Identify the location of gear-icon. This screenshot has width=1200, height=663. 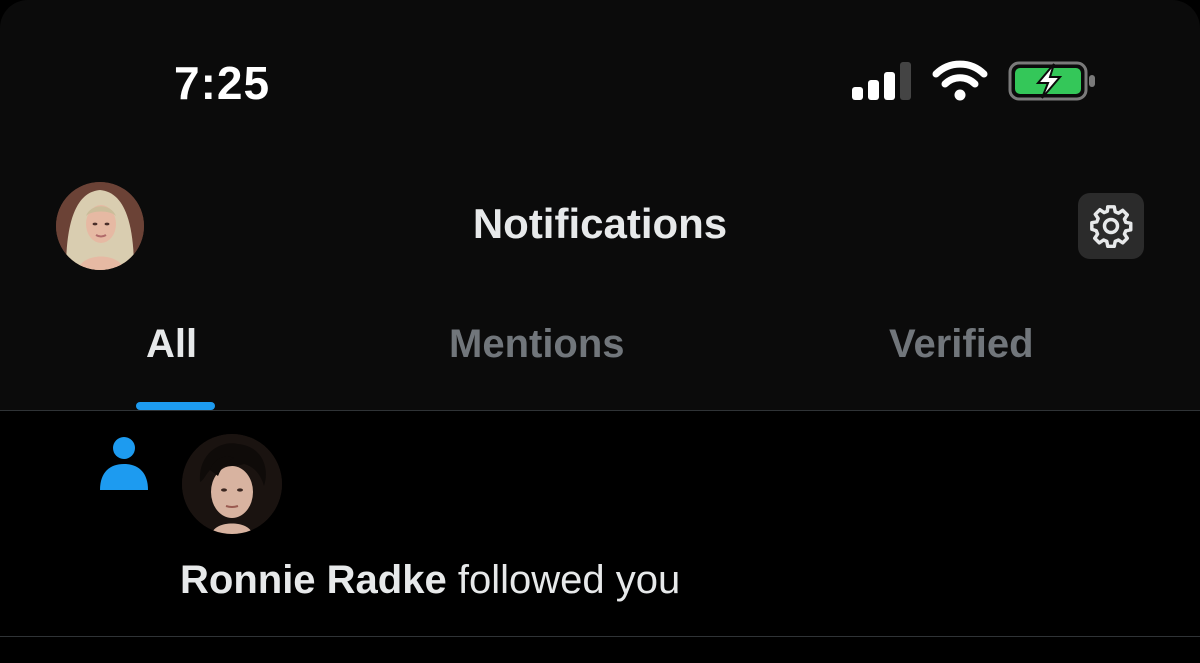
(1111, 227).